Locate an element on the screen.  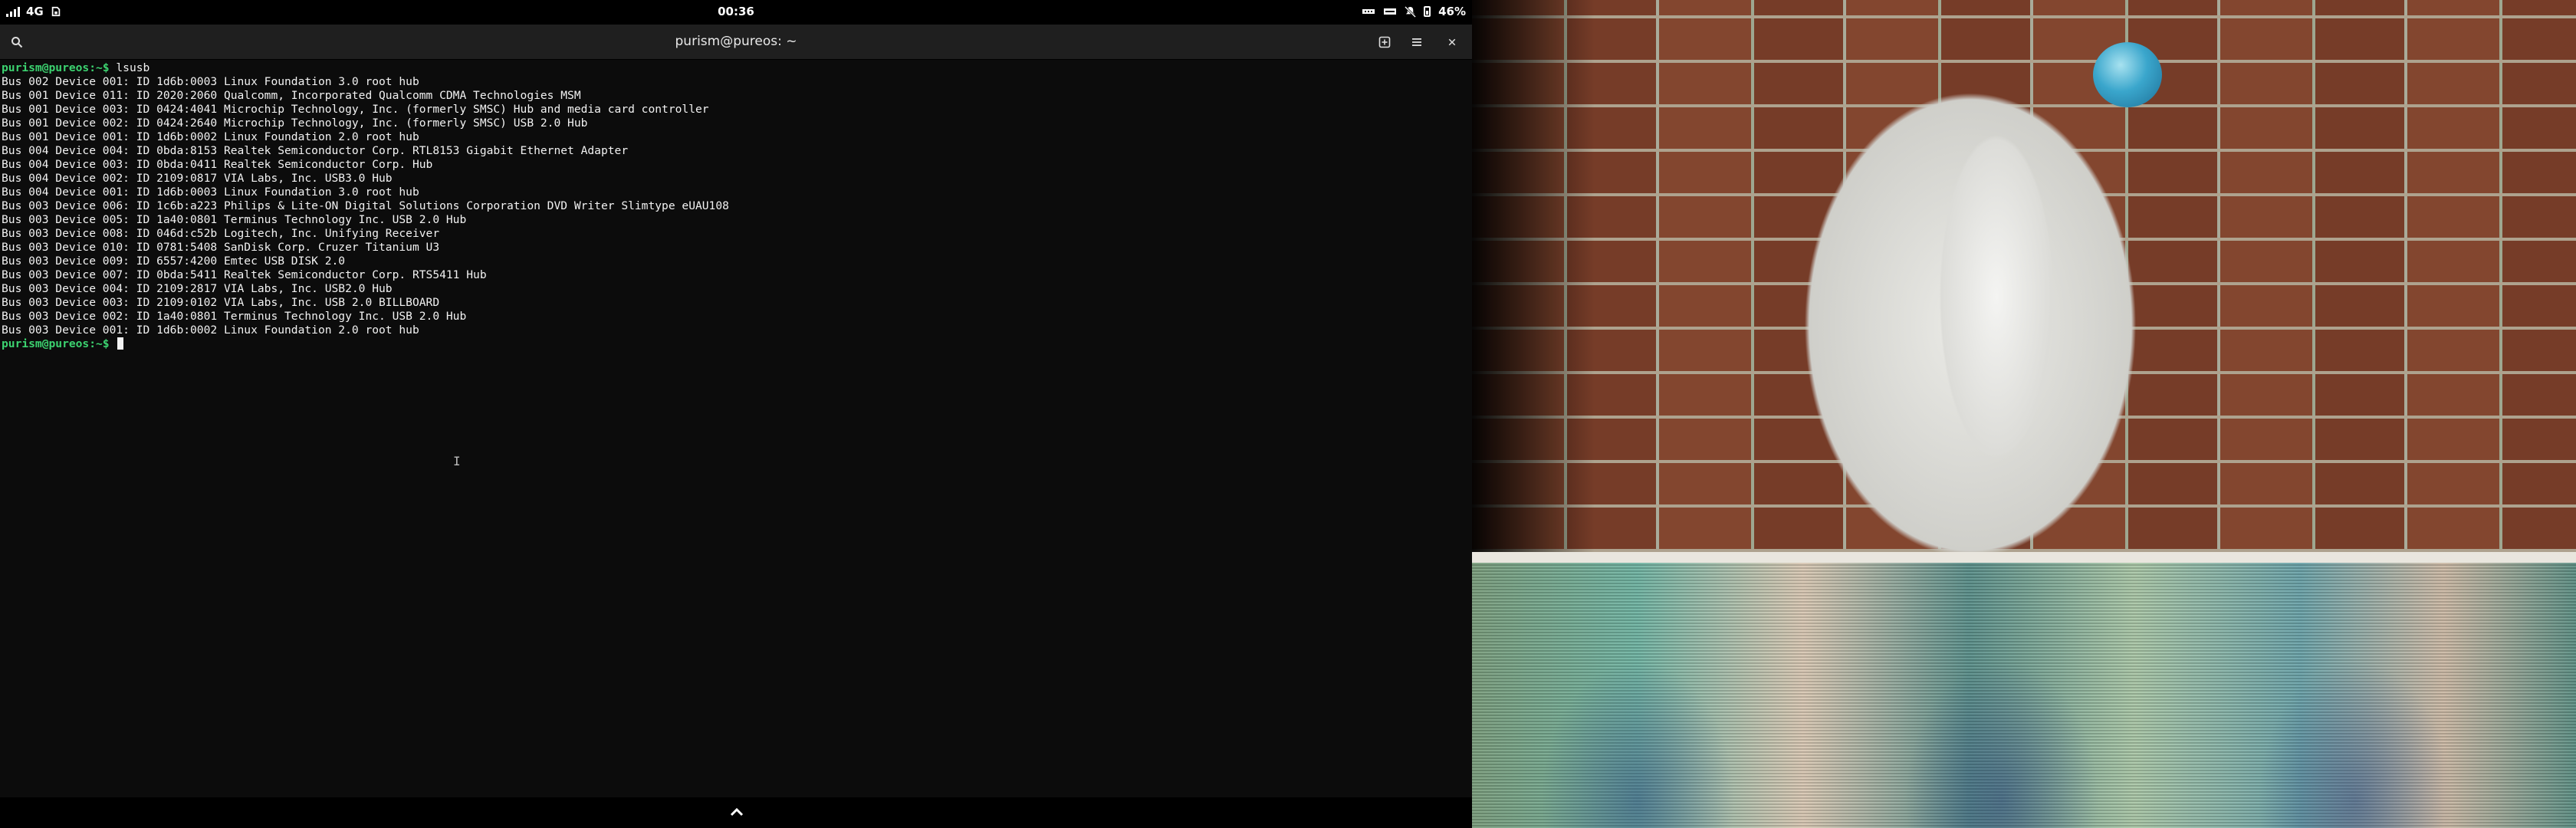
close-button is located at coordinates (1452, 42).